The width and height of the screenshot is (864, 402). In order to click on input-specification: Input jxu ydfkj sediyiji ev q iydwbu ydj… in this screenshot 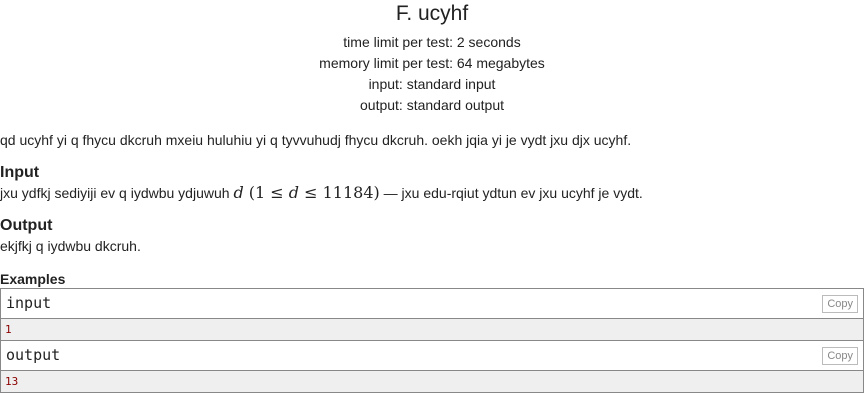, I will do `click(432, 183)`.